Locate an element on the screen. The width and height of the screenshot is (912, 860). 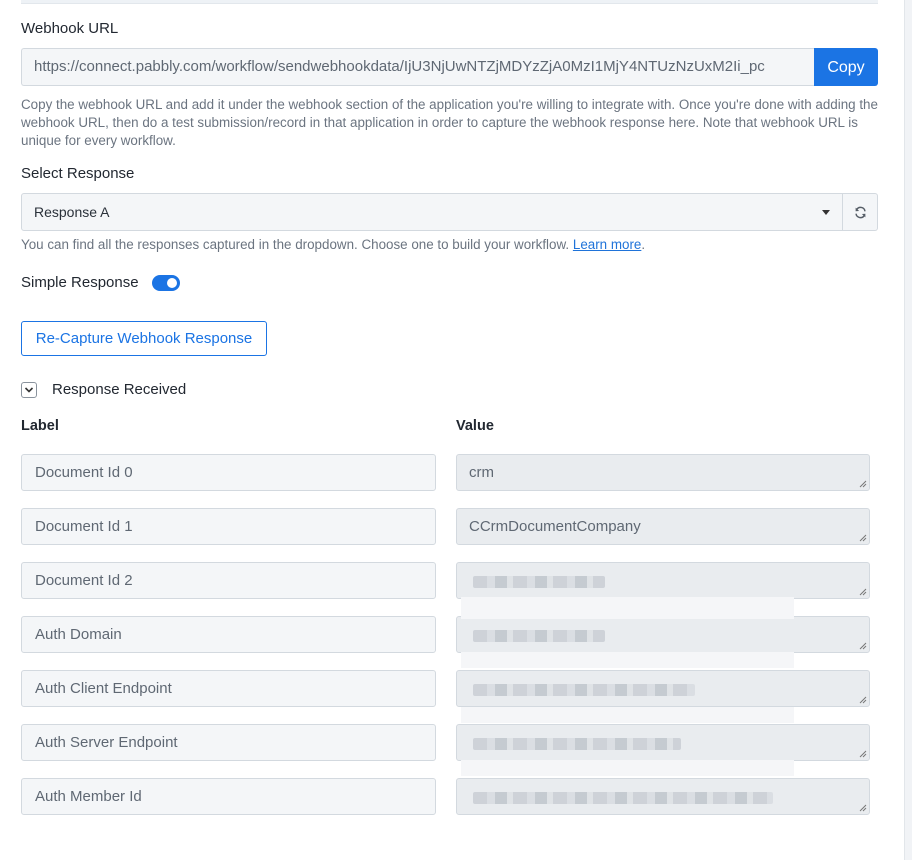
caret-down-icon is located at coordinates (826, 212).